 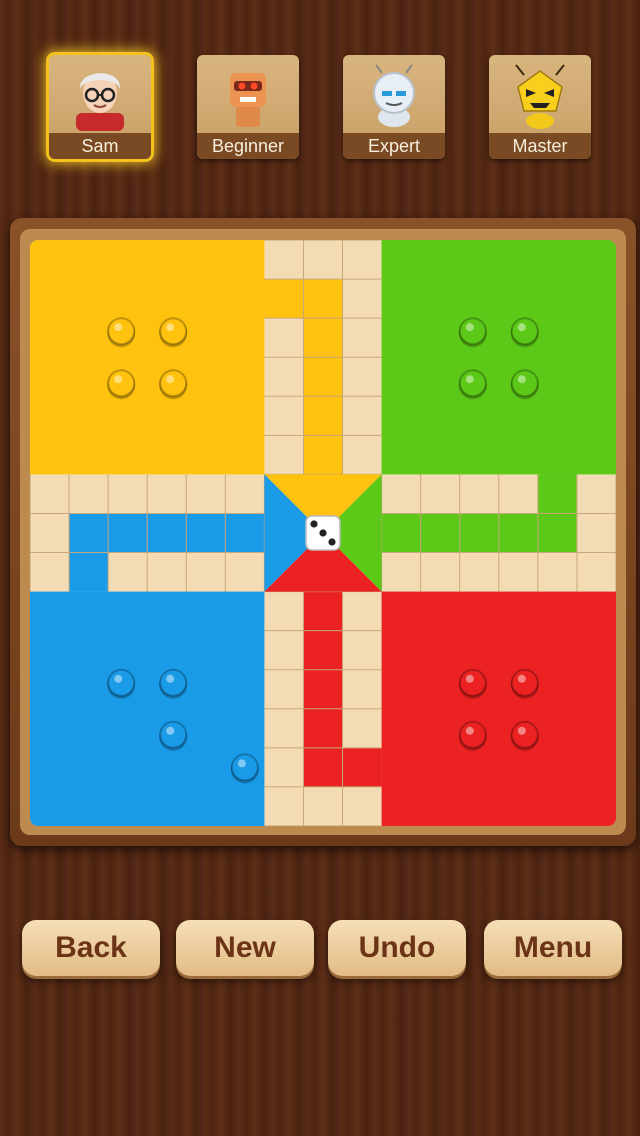 What do you see at coordinates (498, 708) in the screenshot?
I see `red-base` at bounding box center [498, 708].